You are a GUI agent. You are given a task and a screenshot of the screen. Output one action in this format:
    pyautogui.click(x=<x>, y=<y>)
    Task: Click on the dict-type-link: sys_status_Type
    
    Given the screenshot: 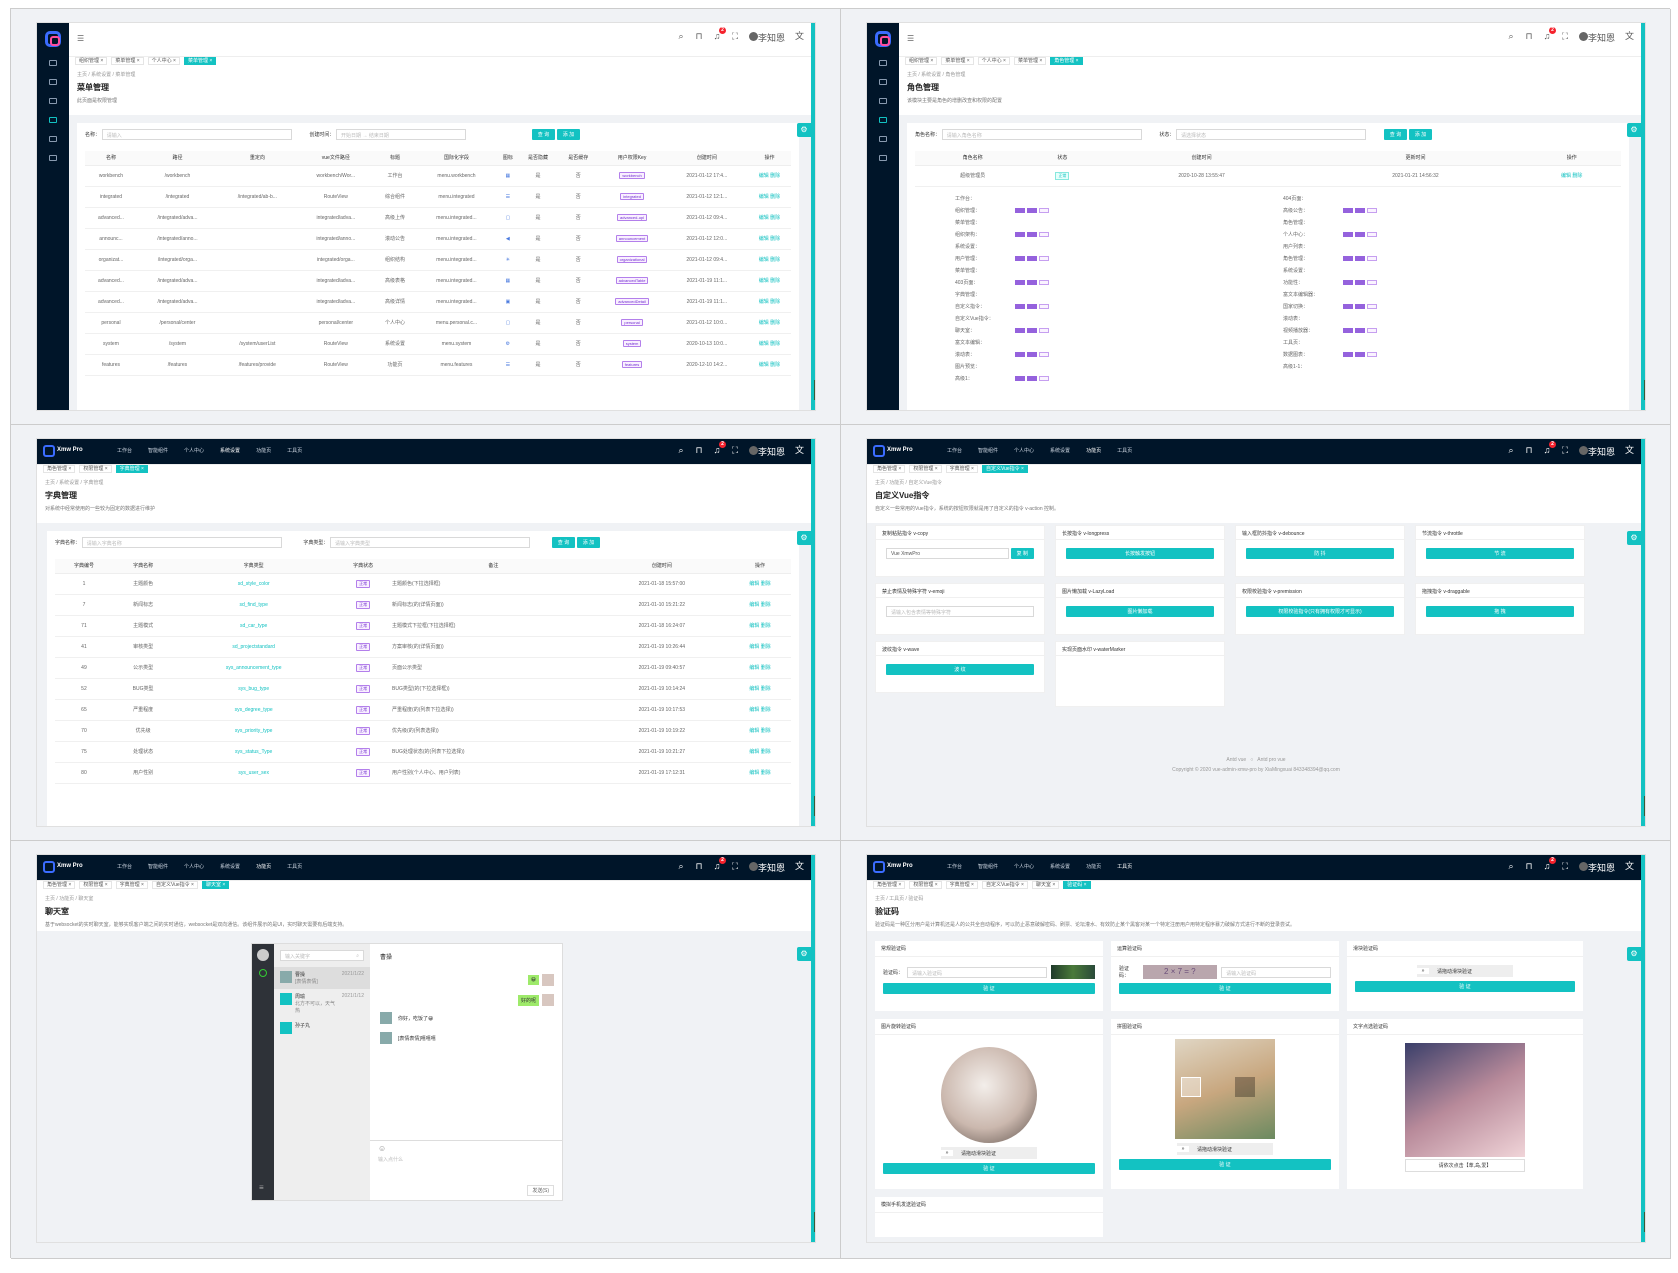 What is the action you would take?
    pyautogui.click(x=253, y=752)
    